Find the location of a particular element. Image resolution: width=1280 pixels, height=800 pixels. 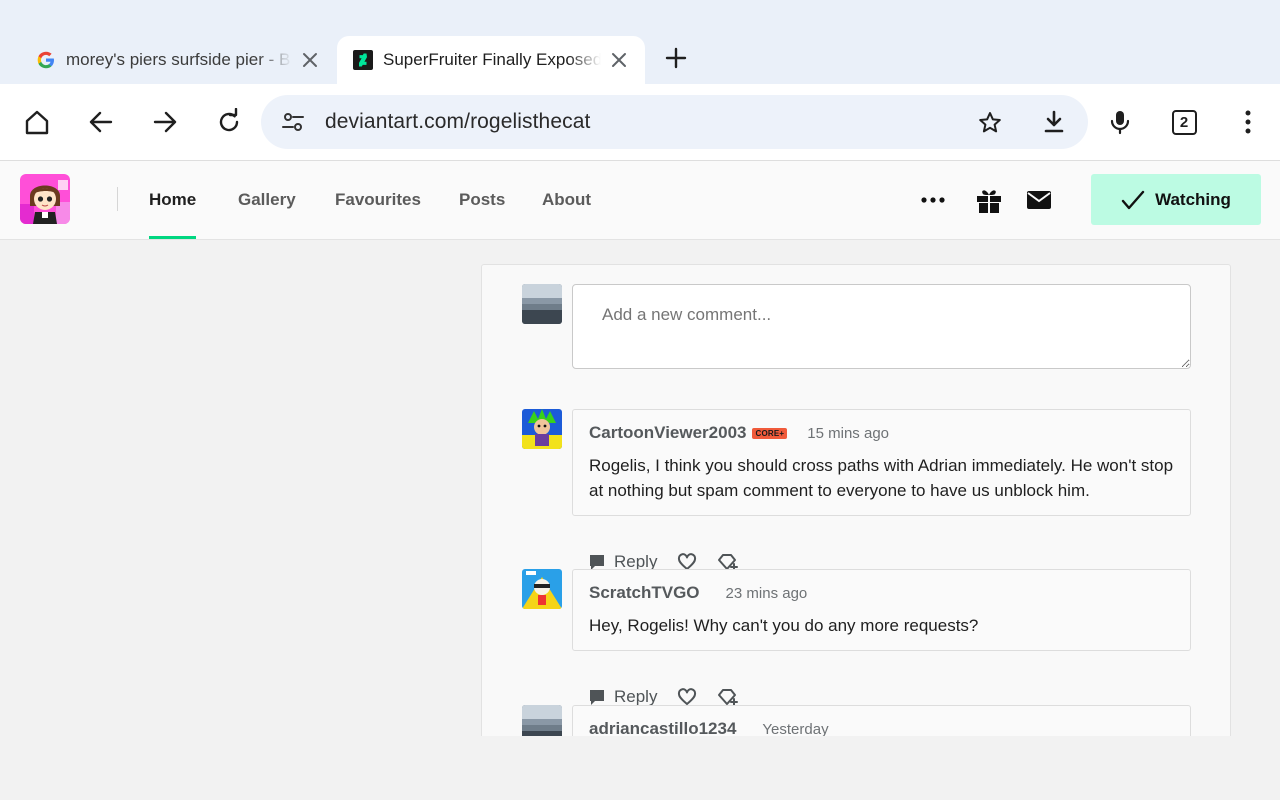

comment-timestamp: 23 mins ago is located at coordinates (767, 593).